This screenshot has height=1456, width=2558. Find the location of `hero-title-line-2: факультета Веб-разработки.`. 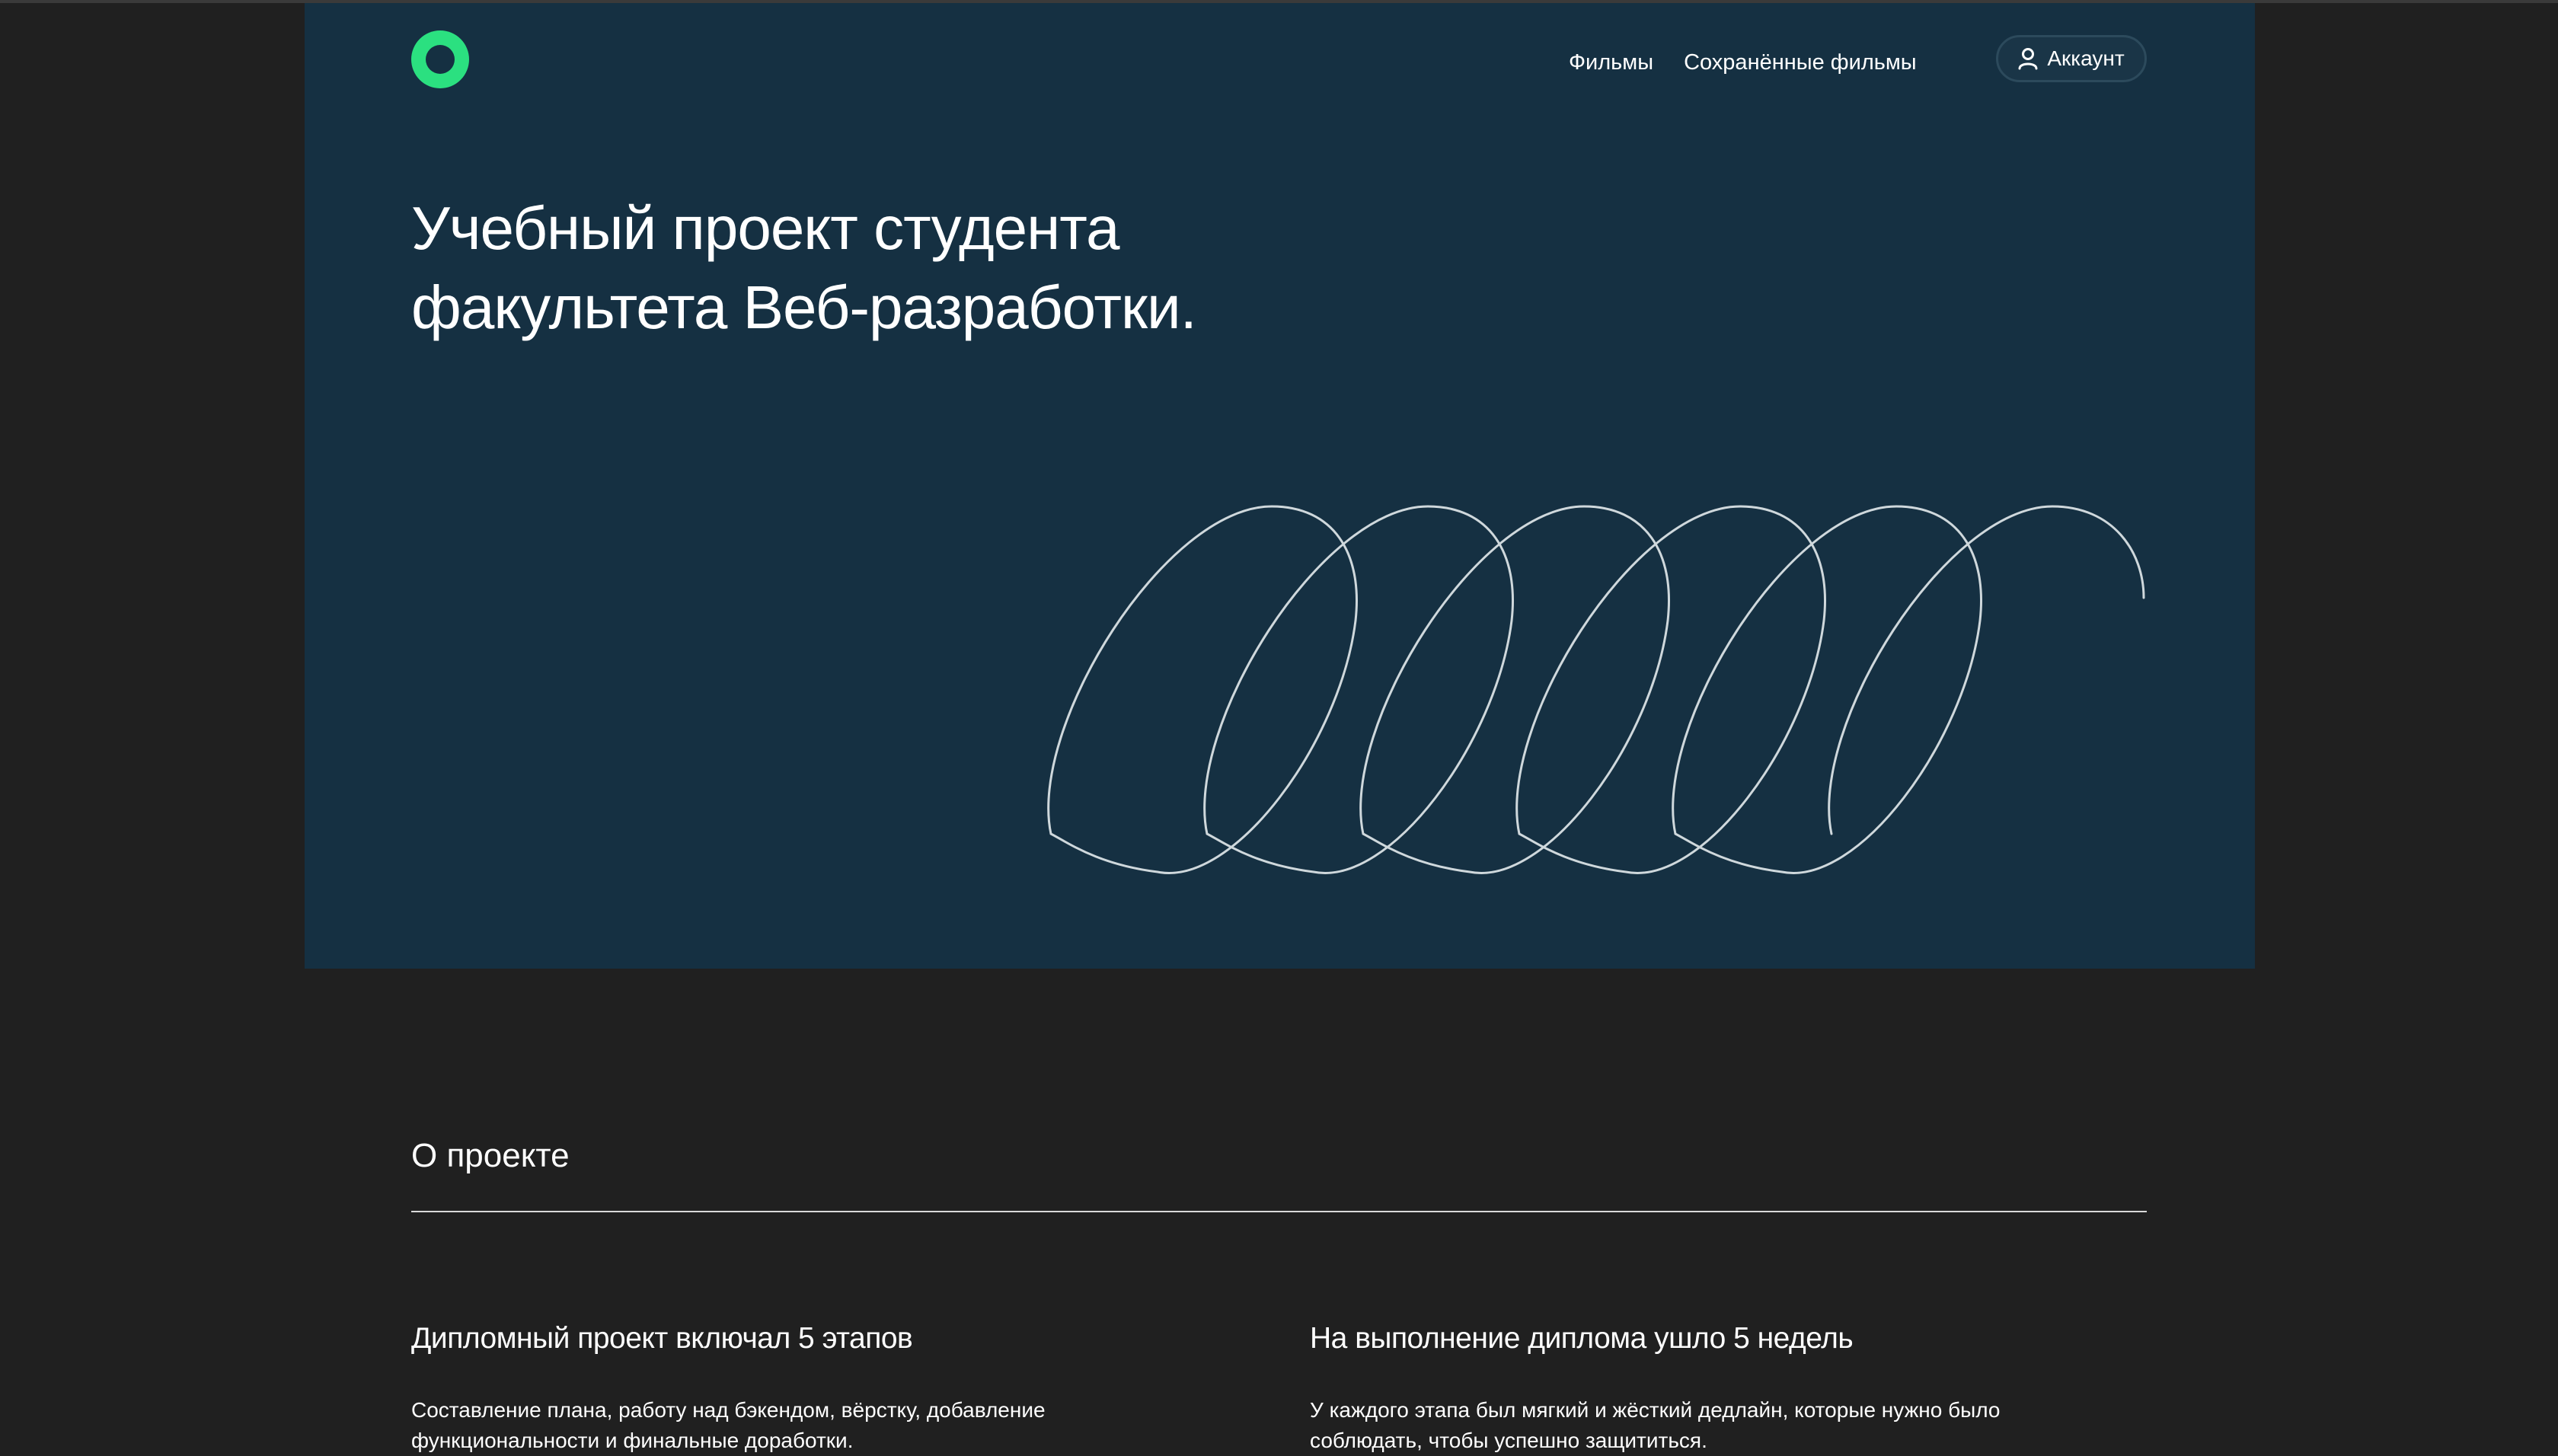

hero-title-line-2: факультета Веб-разработки. is located at coordinates (804, 307).